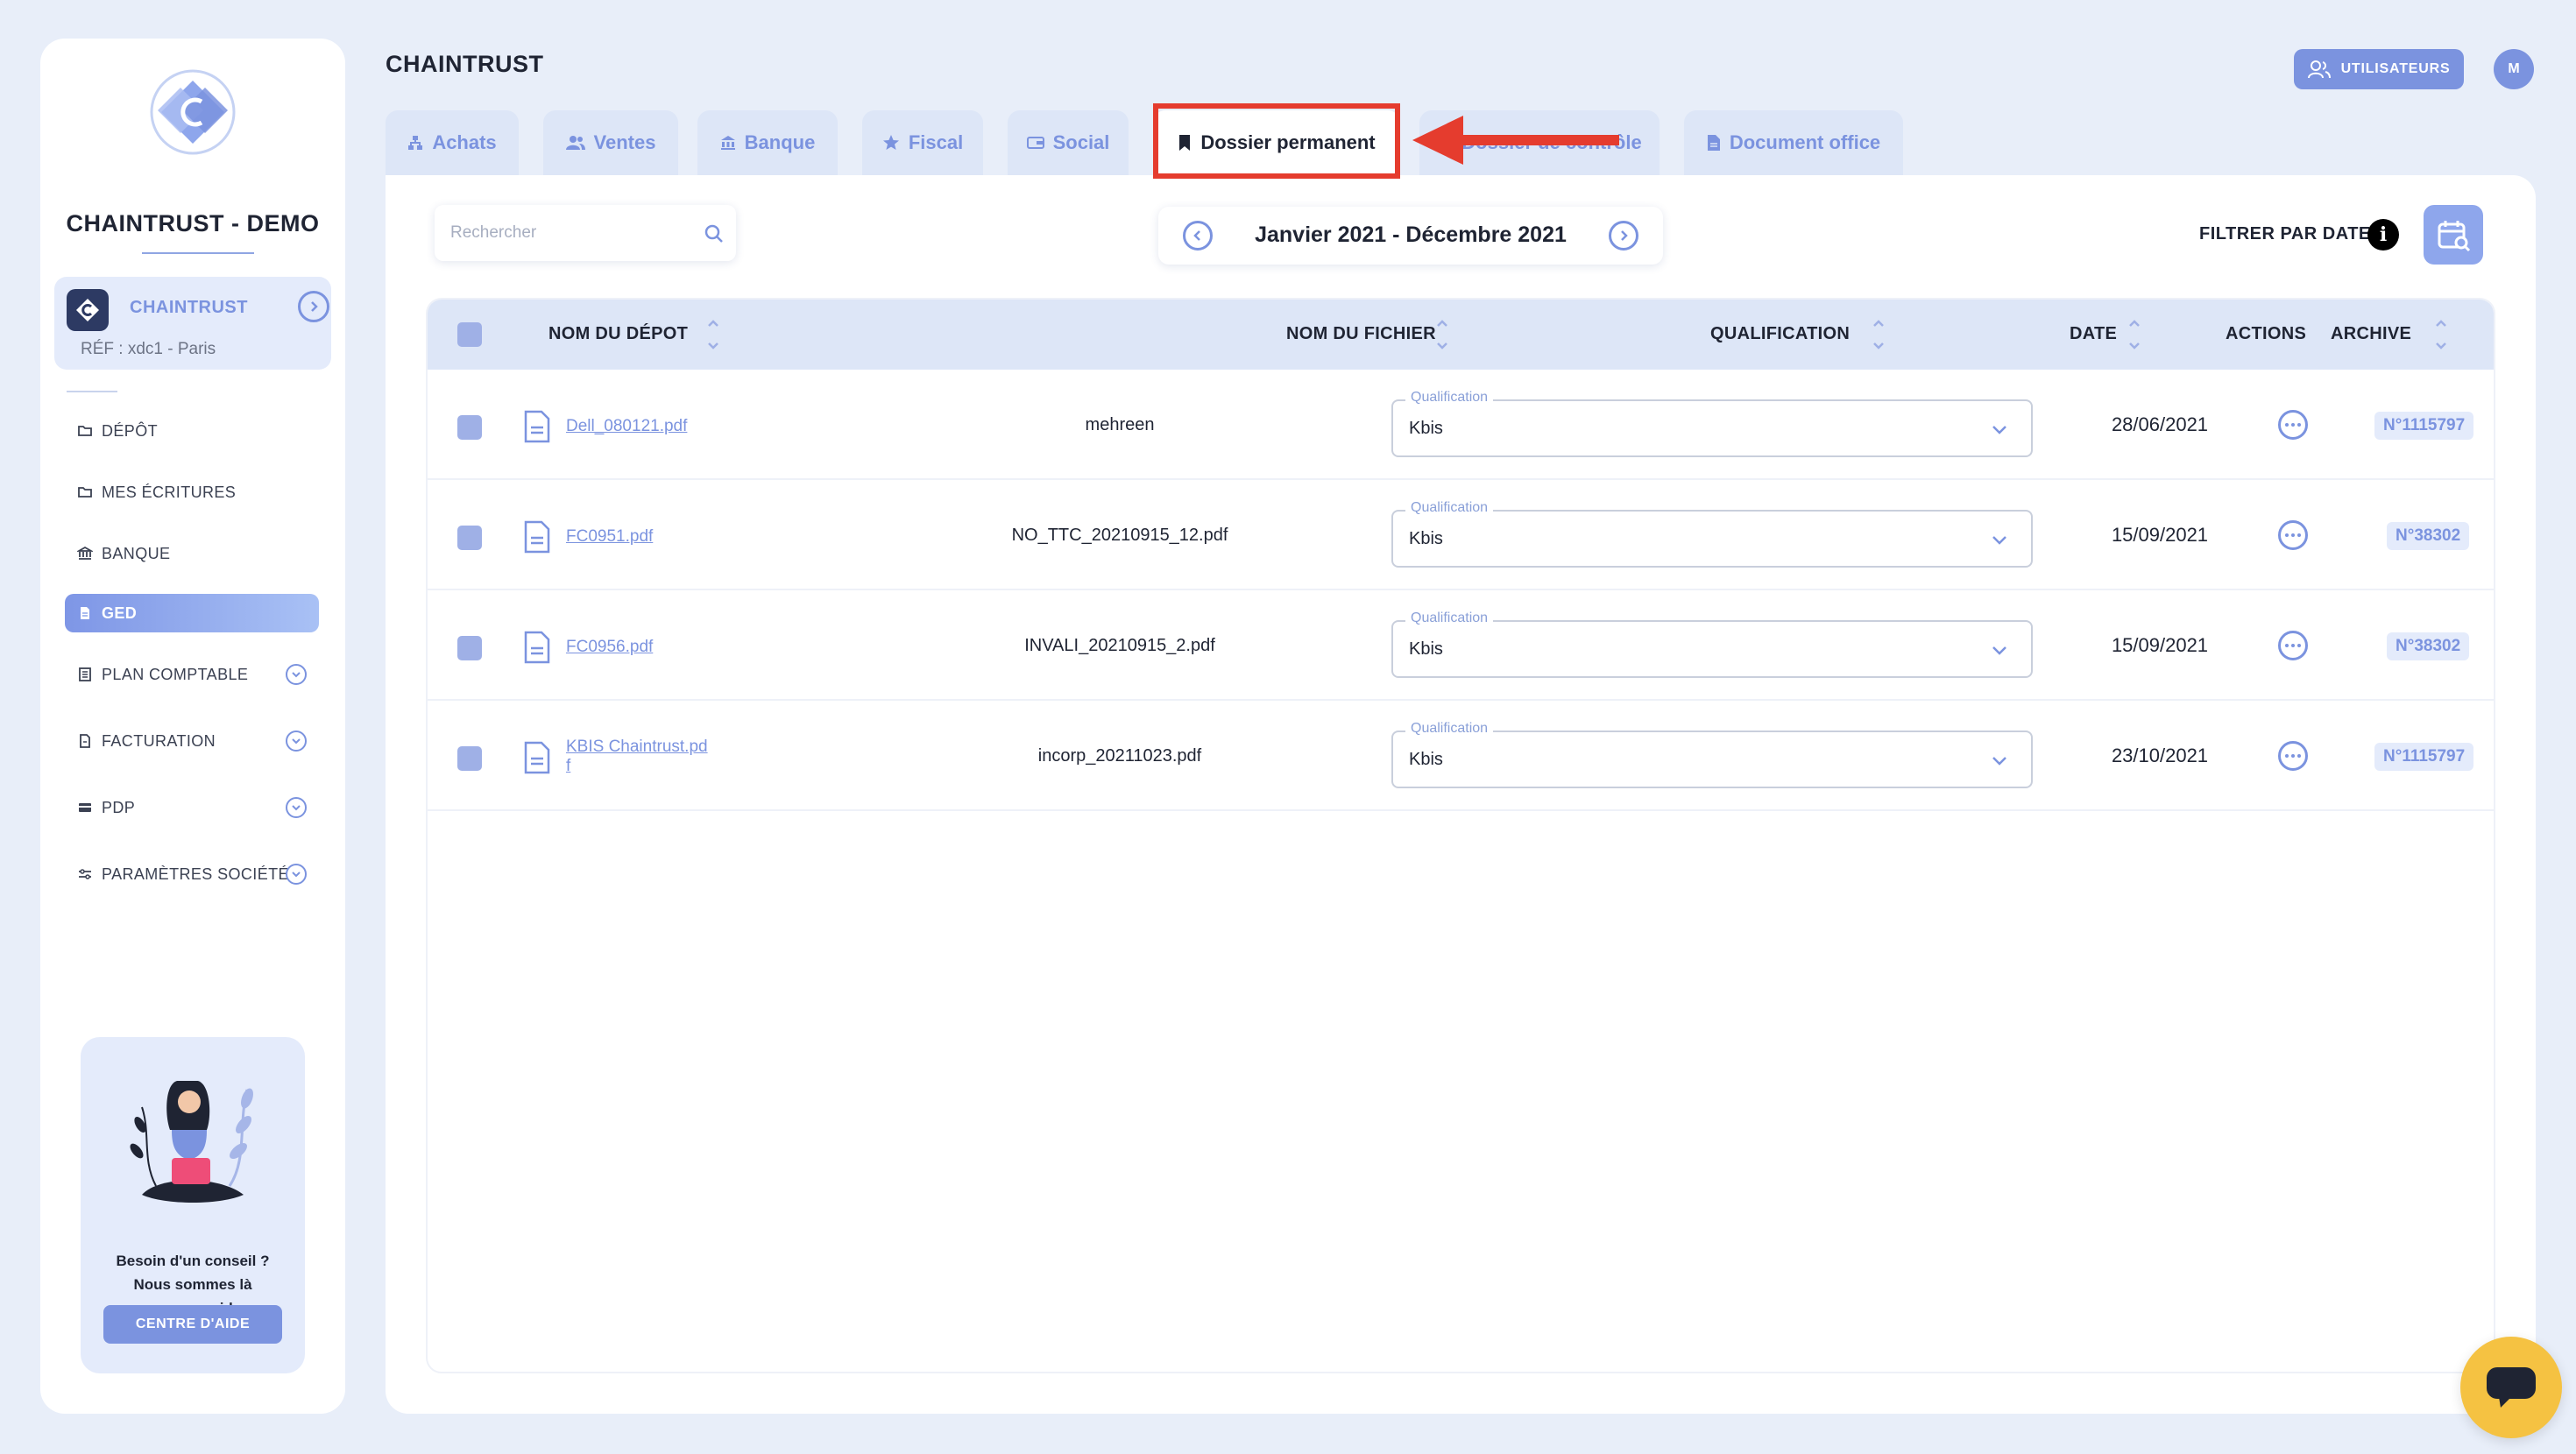  I want to click on document-icon, so click(85, 613).